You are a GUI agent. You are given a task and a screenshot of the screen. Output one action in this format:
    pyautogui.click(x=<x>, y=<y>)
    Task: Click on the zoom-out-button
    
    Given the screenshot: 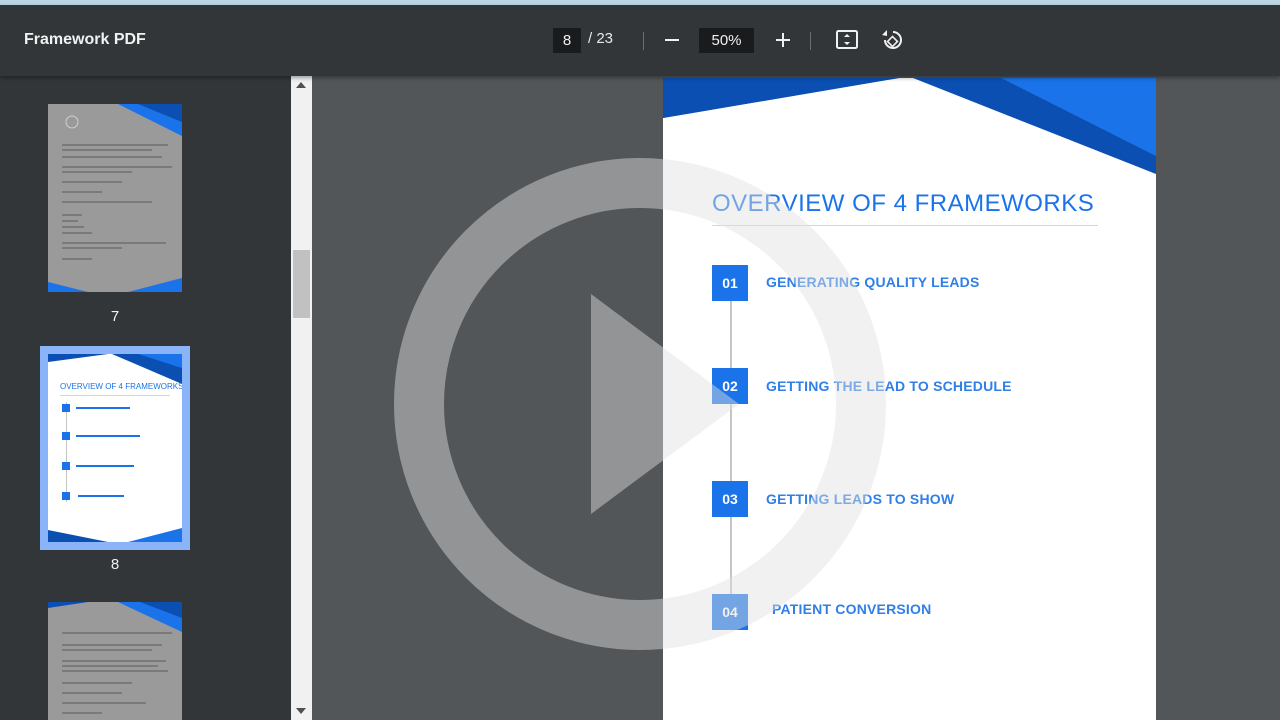 What is the action you would take?
    pyautogui.click(x=672, y=40)
    